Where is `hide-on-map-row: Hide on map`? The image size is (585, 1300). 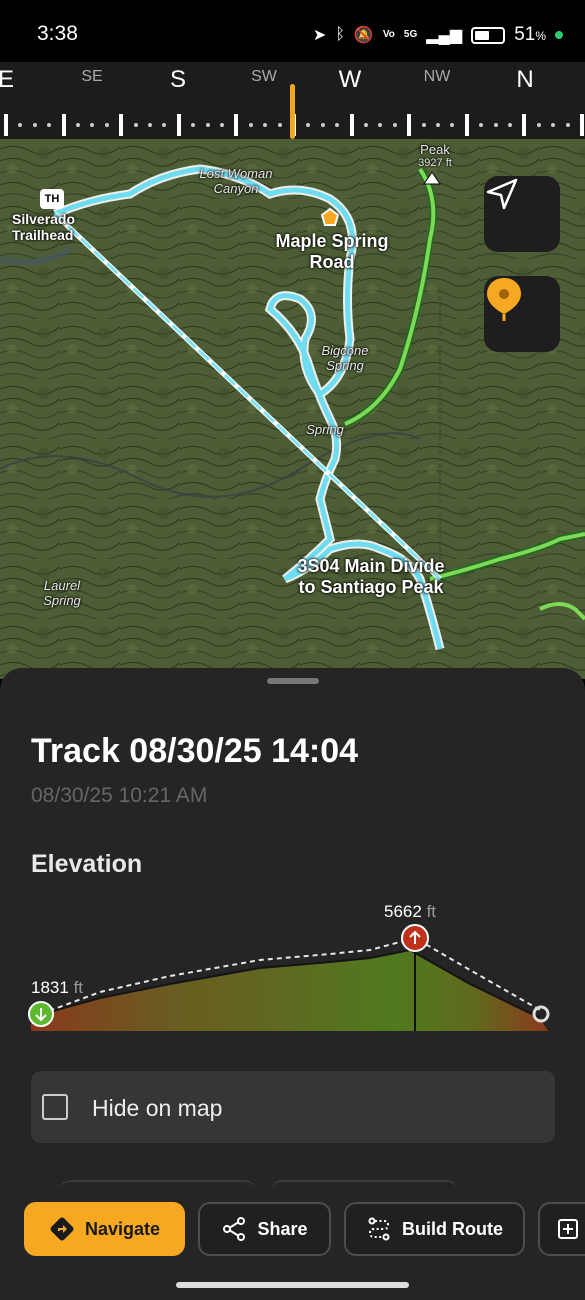
hide-on-map-row: Hide on map is located at coordinates (293, 1107).